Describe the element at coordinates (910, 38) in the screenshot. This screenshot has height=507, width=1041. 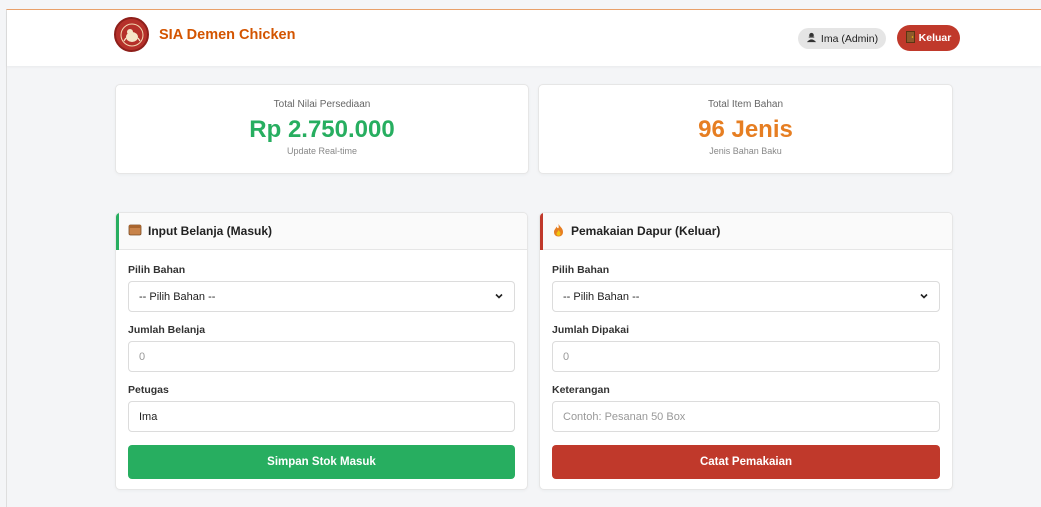
I see `door-icon` at that location.